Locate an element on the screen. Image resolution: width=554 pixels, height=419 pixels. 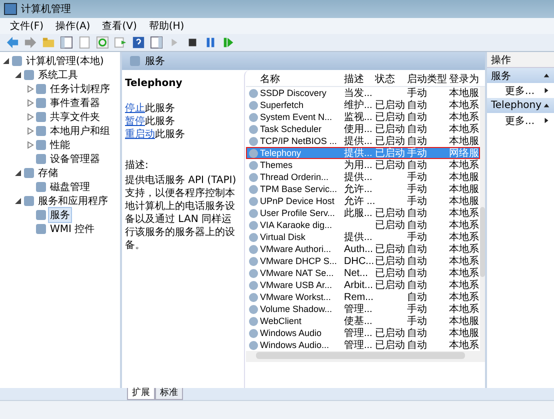
tree-item: 系统工具 is located at coordinates (58, 75).